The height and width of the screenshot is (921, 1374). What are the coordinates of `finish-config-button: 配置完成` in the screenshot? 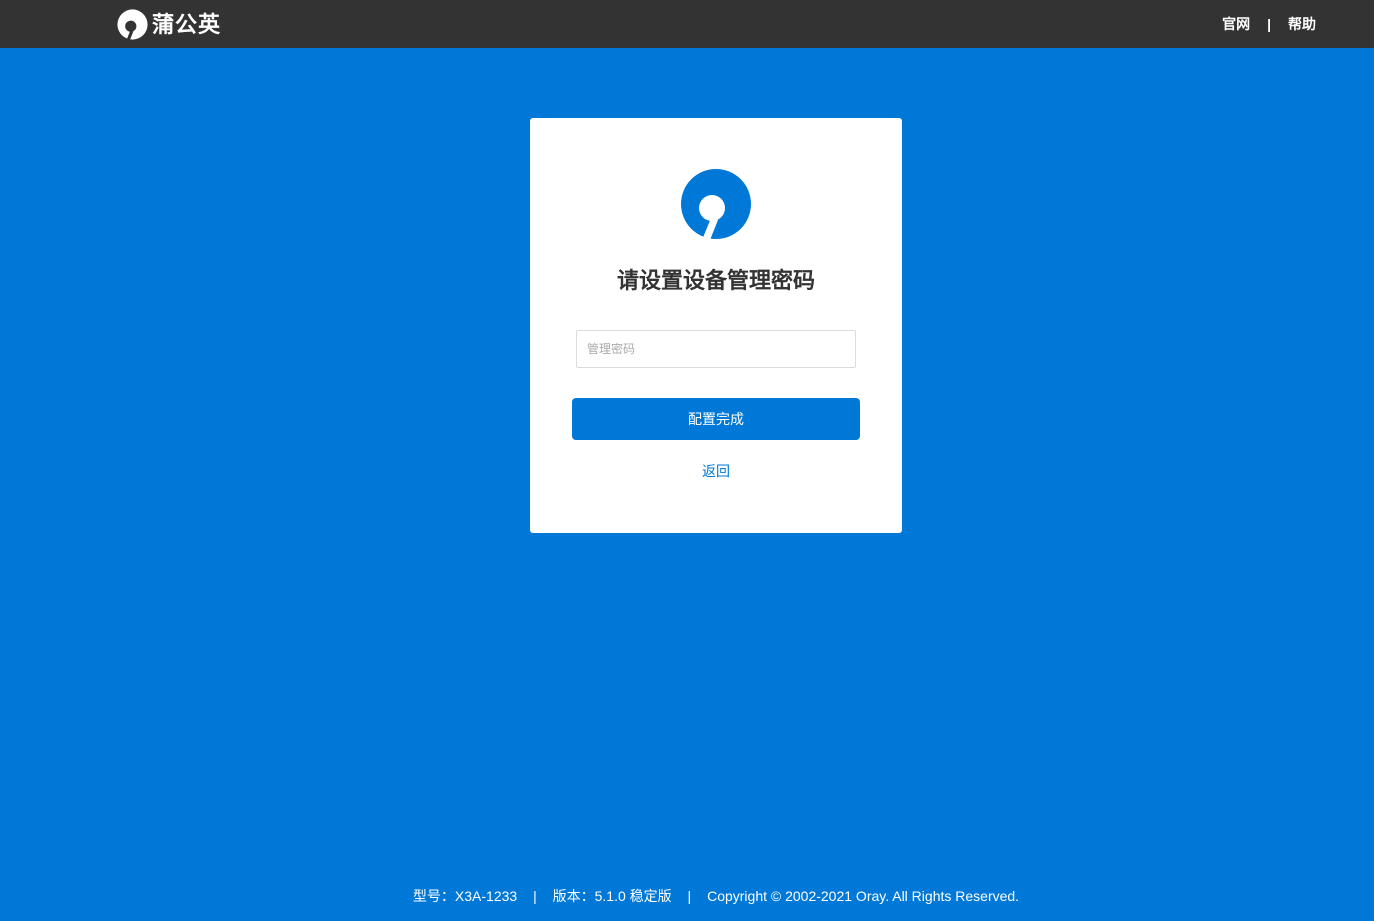 It's located at (716, 419).